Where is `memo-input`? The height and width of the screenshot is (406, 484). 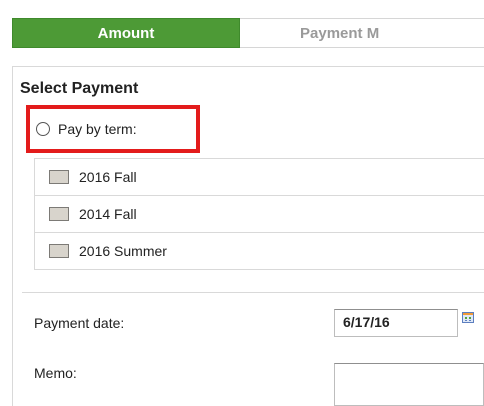 memo-input is located at coordinates (409, 384).